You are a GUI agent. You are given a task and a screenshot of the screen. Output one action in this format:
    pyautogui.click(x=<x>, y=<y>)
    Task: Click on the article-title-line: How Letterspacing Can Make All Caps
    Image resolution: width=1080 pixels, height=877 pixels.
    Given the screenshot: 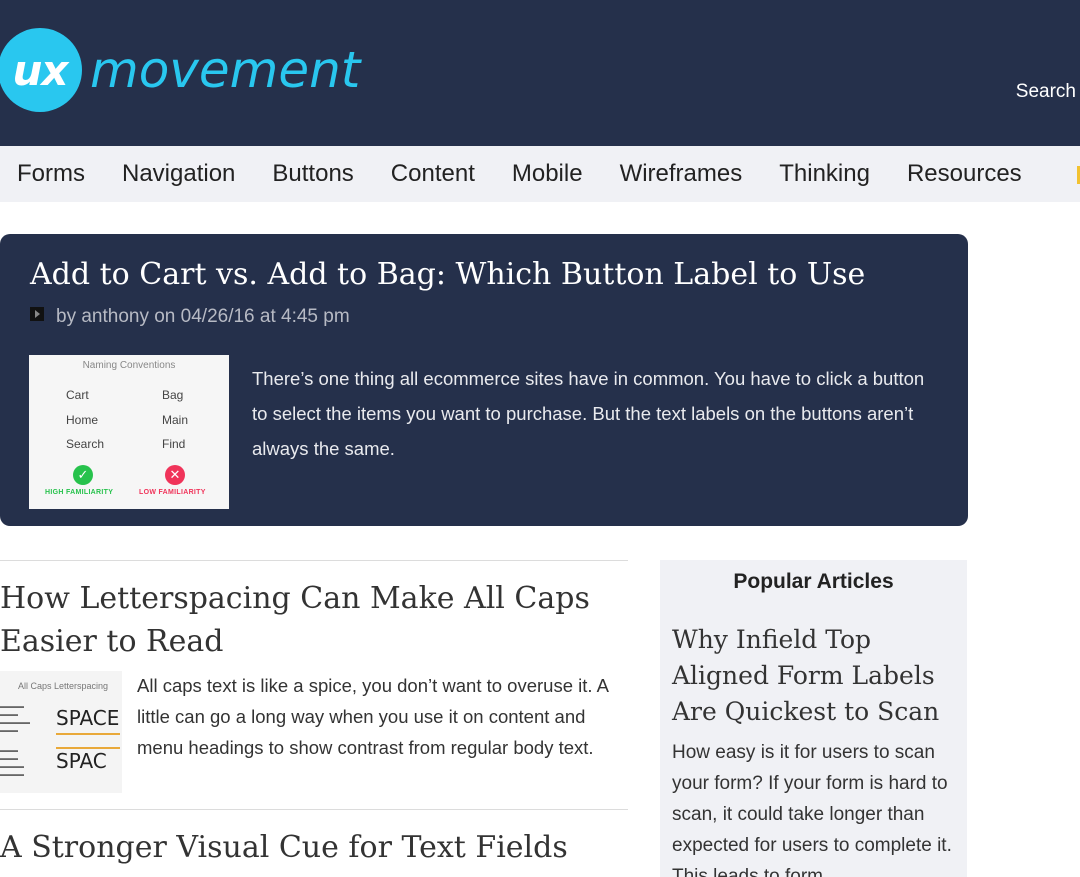 What is the action you would take?
    pyautogui.click(x=295, y=598)
    